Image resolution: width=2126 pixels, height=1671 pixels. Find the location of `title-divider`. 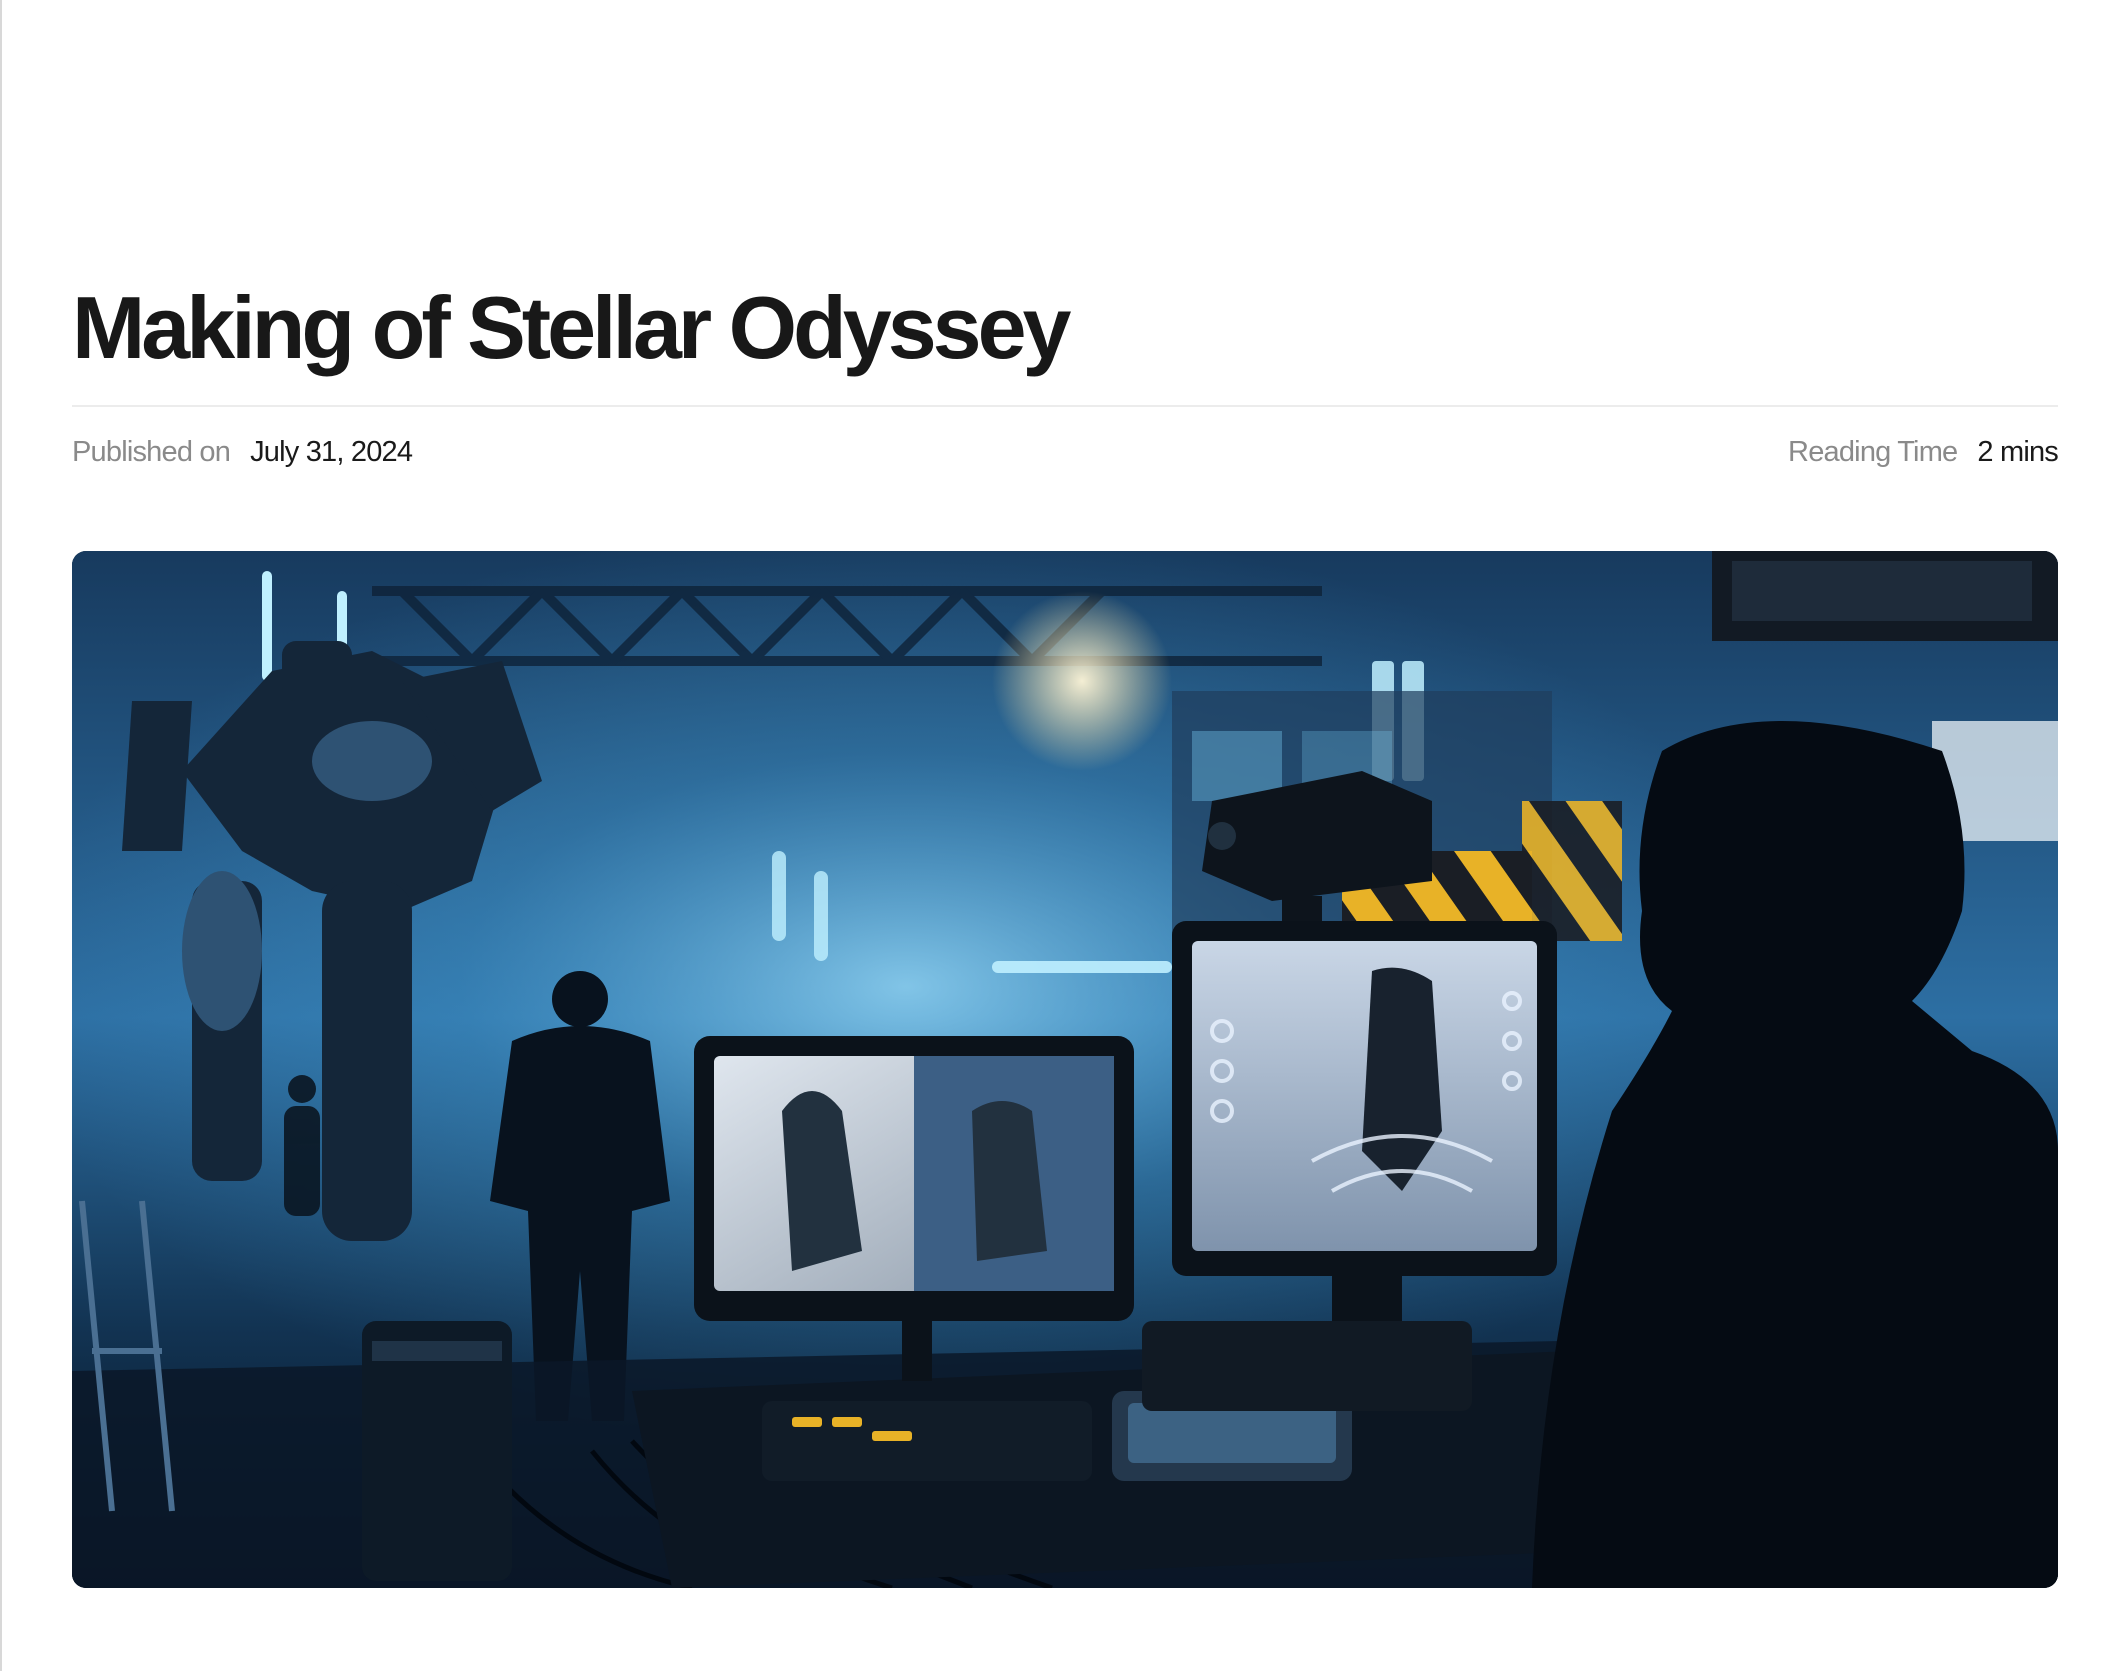

title-divider is located at coordinates (1065, 406).